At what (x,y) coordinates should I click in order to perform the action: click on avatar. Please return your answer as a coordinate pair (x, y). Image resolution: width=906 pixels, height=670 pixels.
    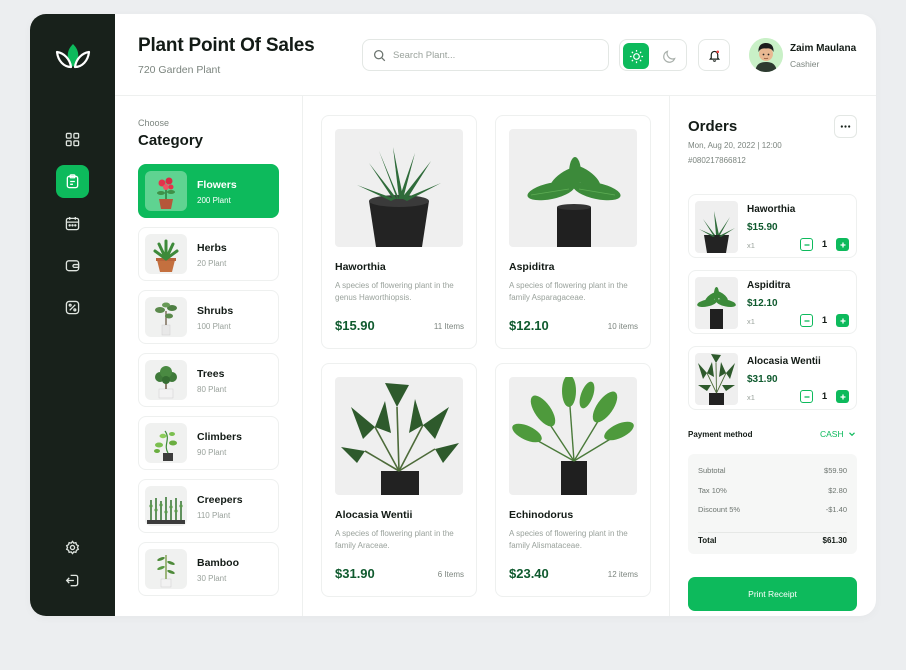
    Looking at the image, I should click on (766, 55).